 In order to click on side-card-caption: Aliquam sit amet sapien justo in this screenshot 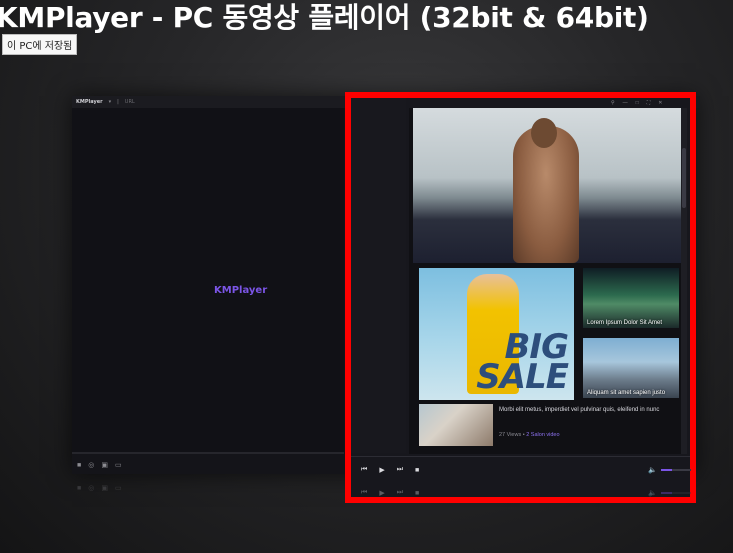, I will do `click(626, 393)`.